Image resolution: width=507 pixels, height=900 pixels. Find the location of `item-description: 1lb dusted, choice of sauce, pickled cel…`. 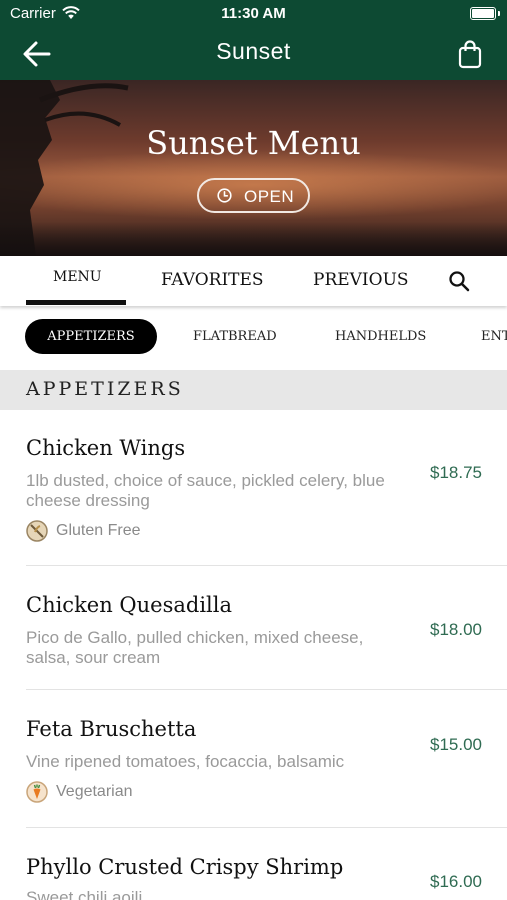

item-description: 1lb dusted, choice of sauce, pickled cel… is located at coordinates (205, 490).